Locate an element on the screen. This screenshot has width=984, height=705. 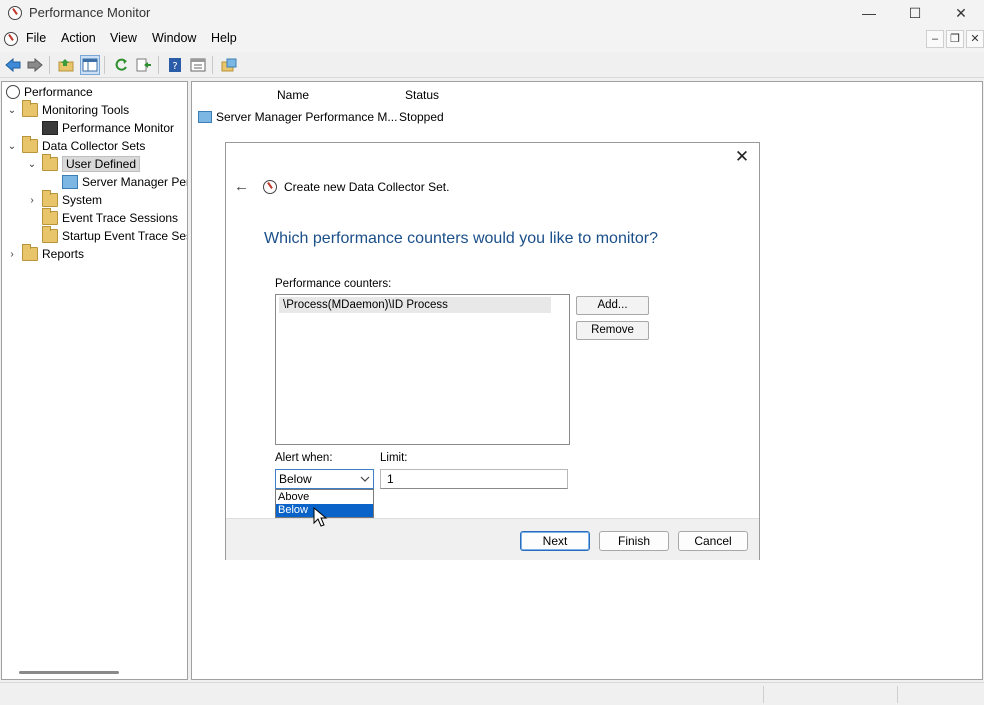
system-folder-icon is located at coordinates (50, 198).